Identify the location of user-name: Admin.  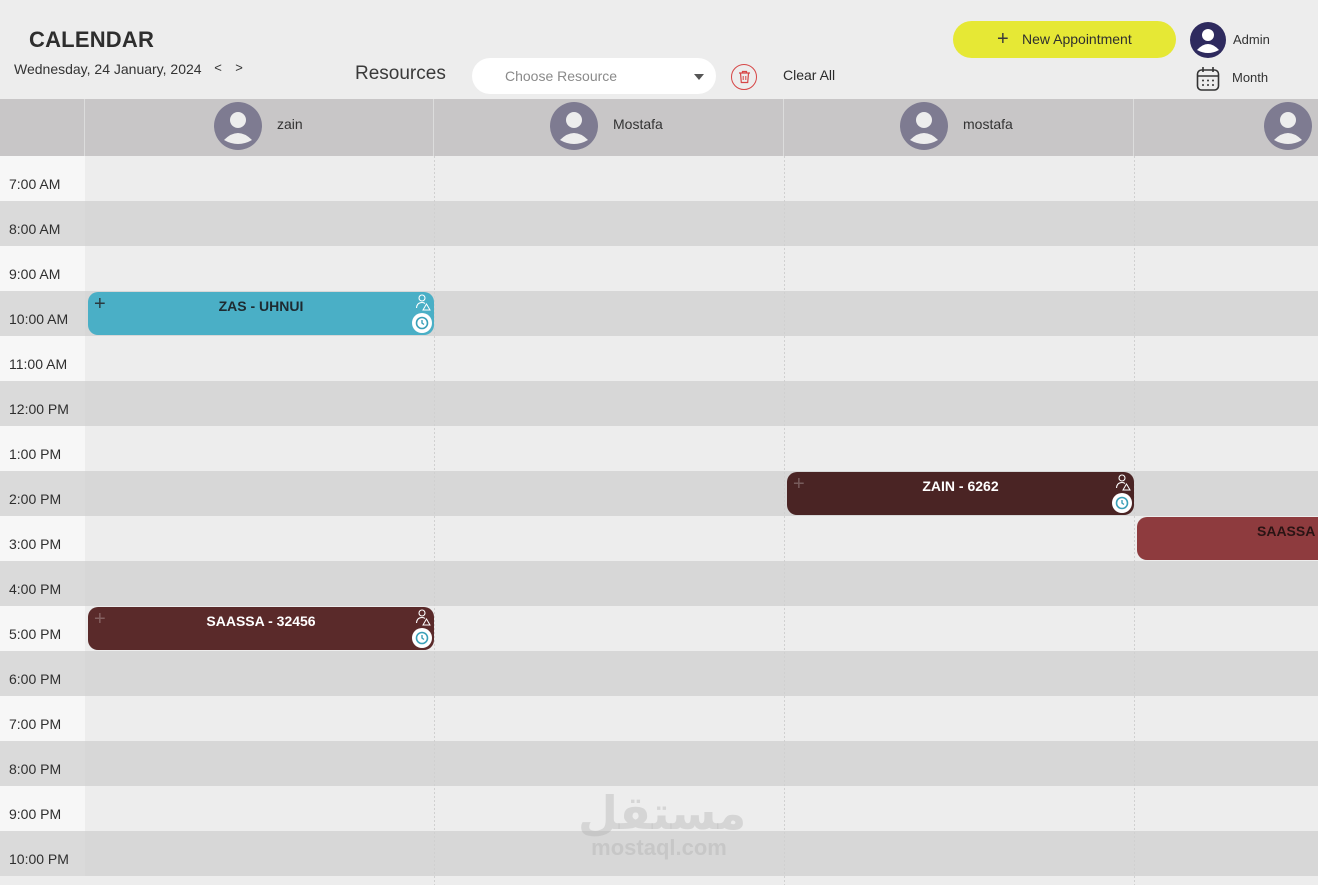
(1251, 39).